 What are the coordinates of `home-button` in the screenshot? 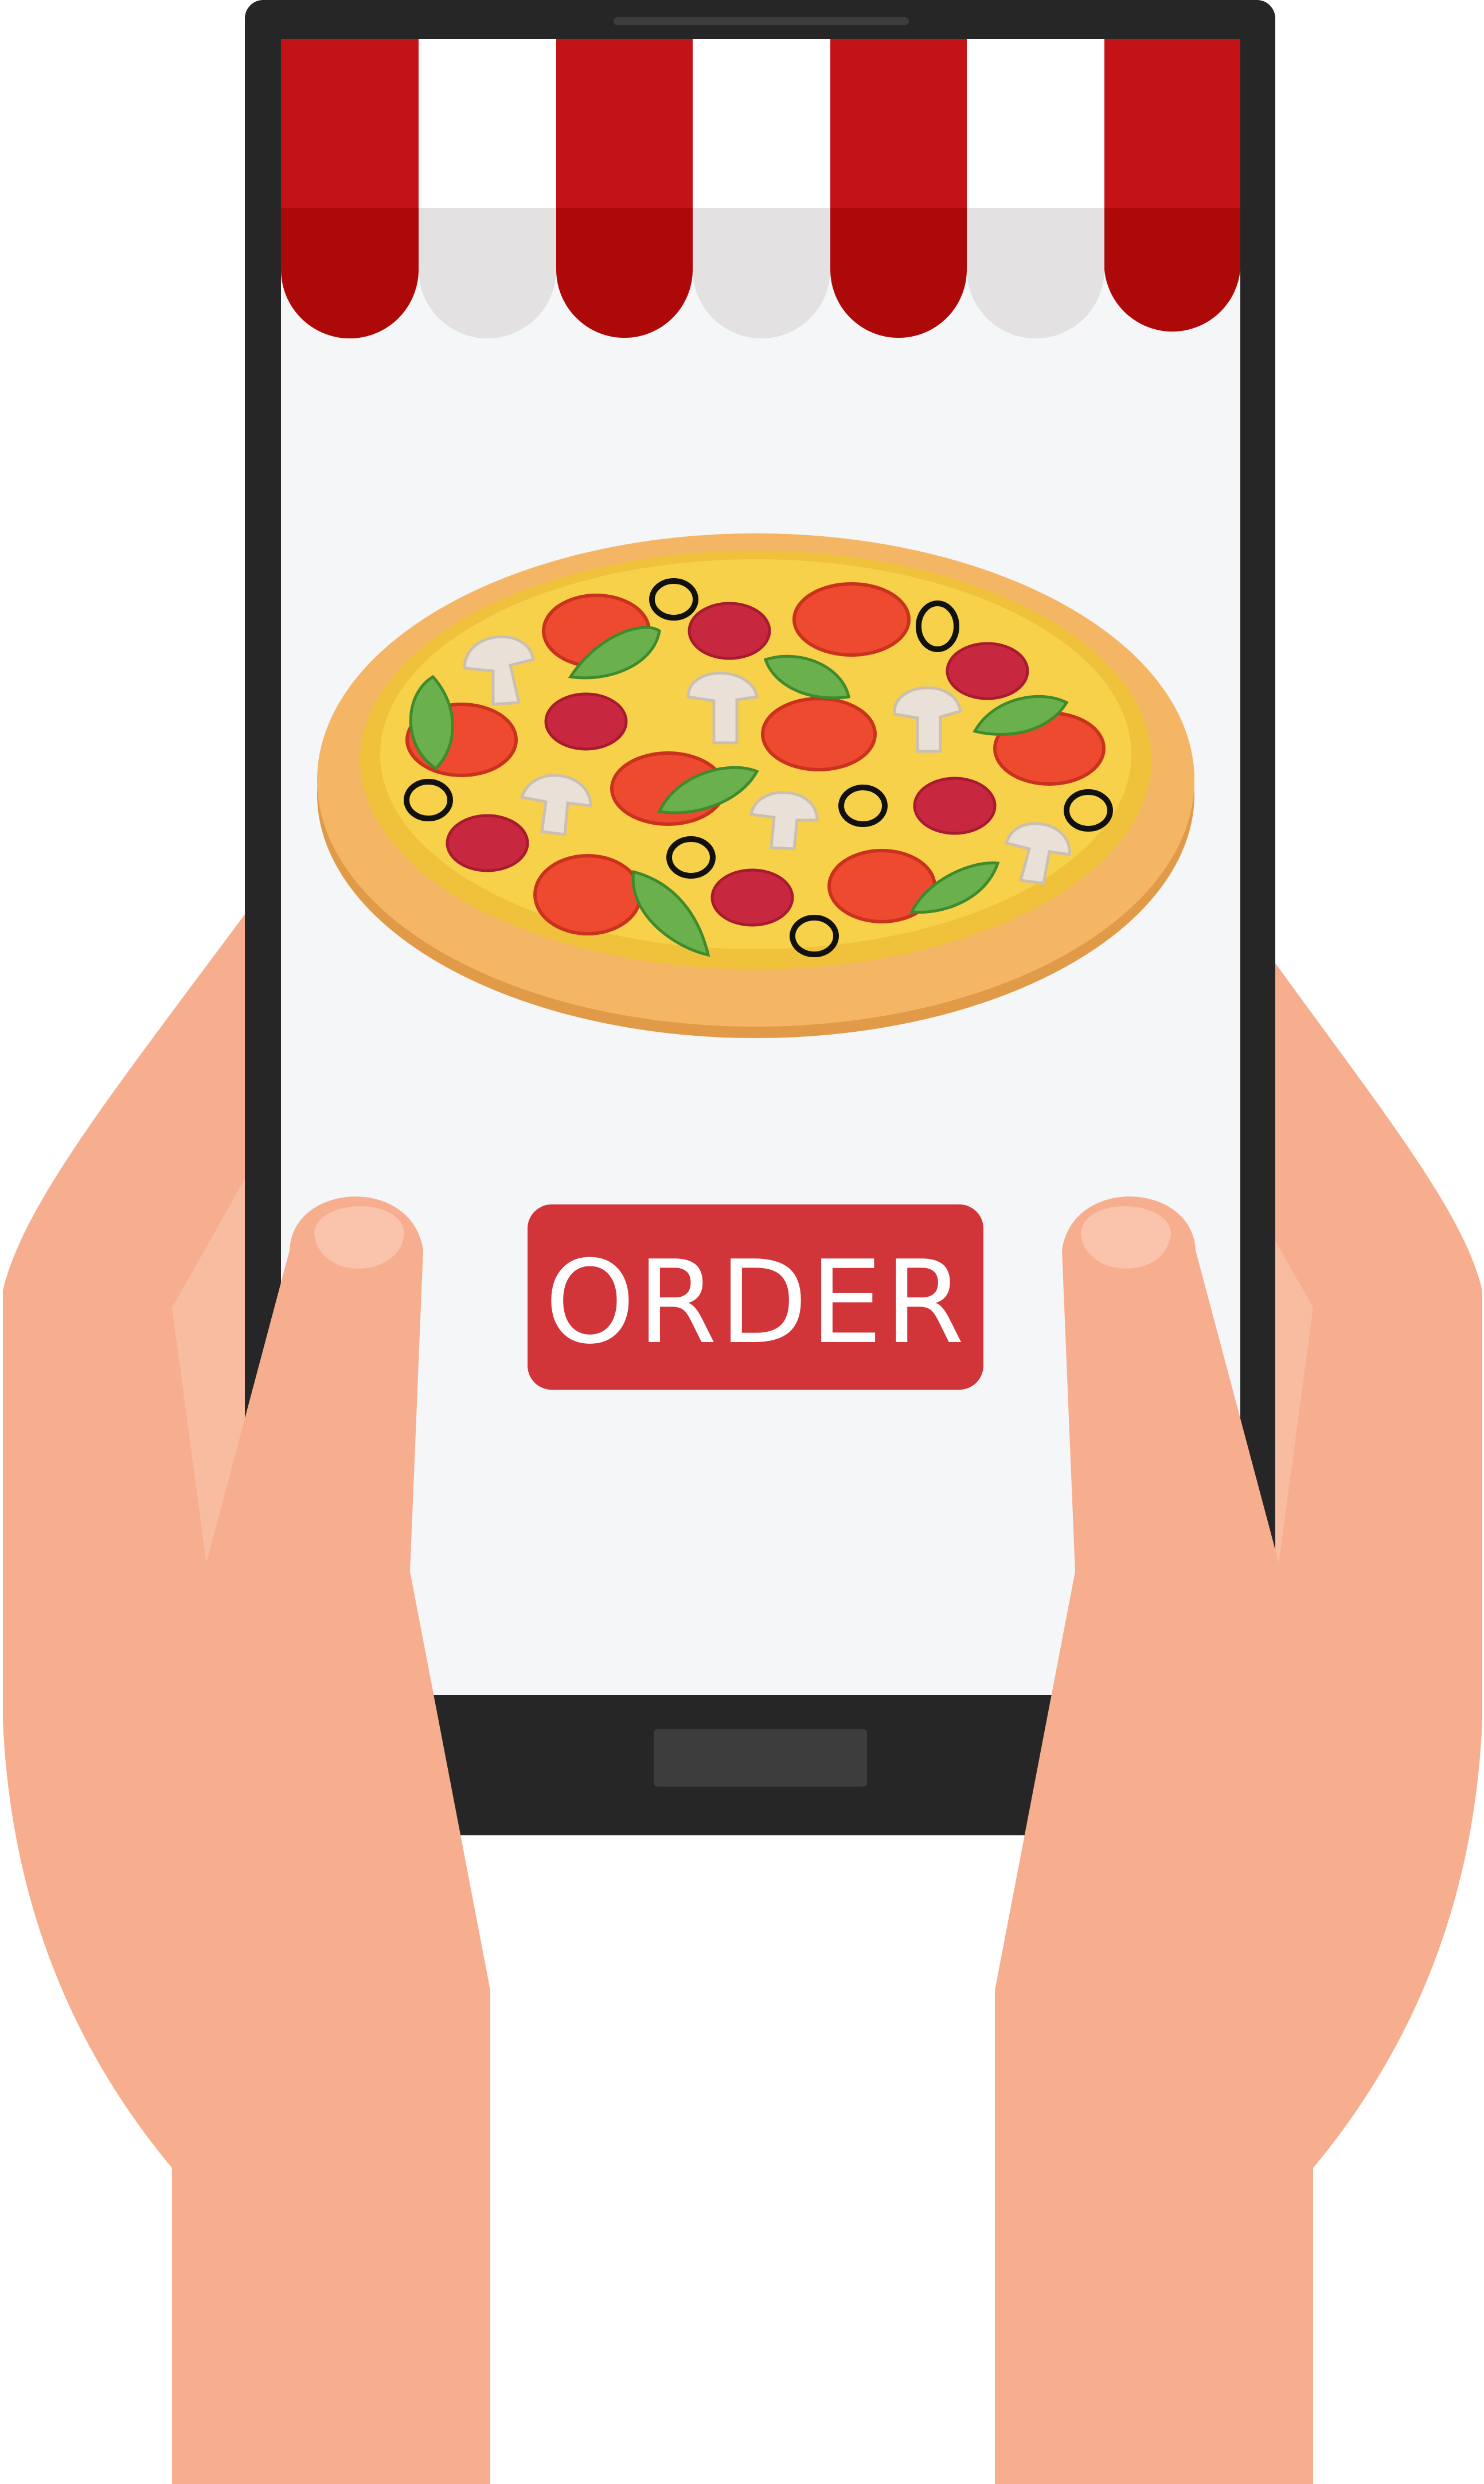 It's located at (761, 1758).